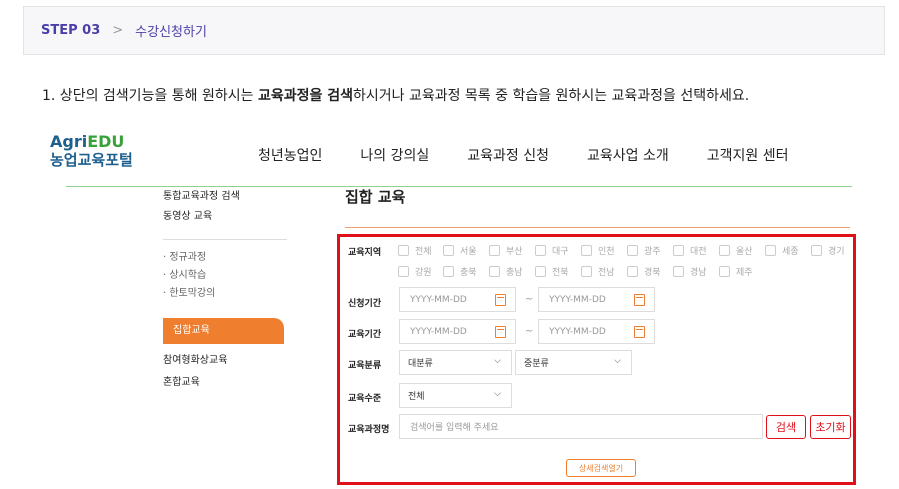 The image size is (899, 489). Describe the element at coordinates (573, 362) in the screenshot. I see `category-middle-select: 중분류 ⌵` at that location.